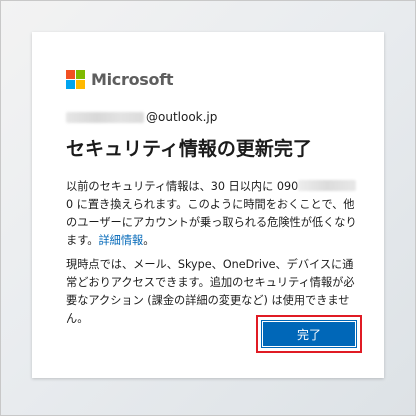 This screenshot has height=416, width=416. What do you see at coordinates (132, 79) in the screenshot?
I see `brand-name: Microsoft` at bounding box center [132, 79].